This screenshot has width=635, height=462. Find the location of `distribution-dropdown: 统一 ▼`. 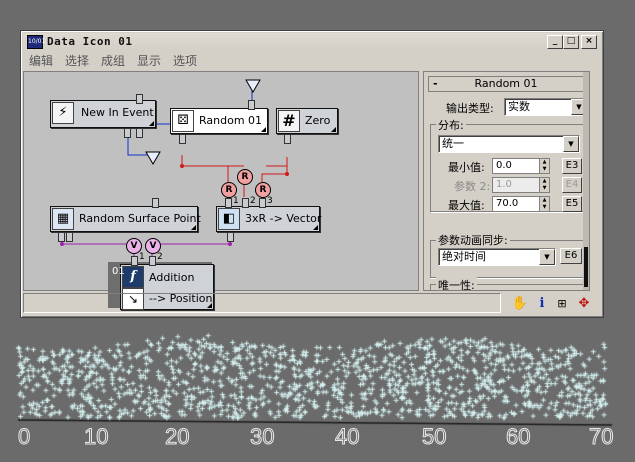

distribution-dropdown: 统一 ▼ is located at coordinates (509, 144).